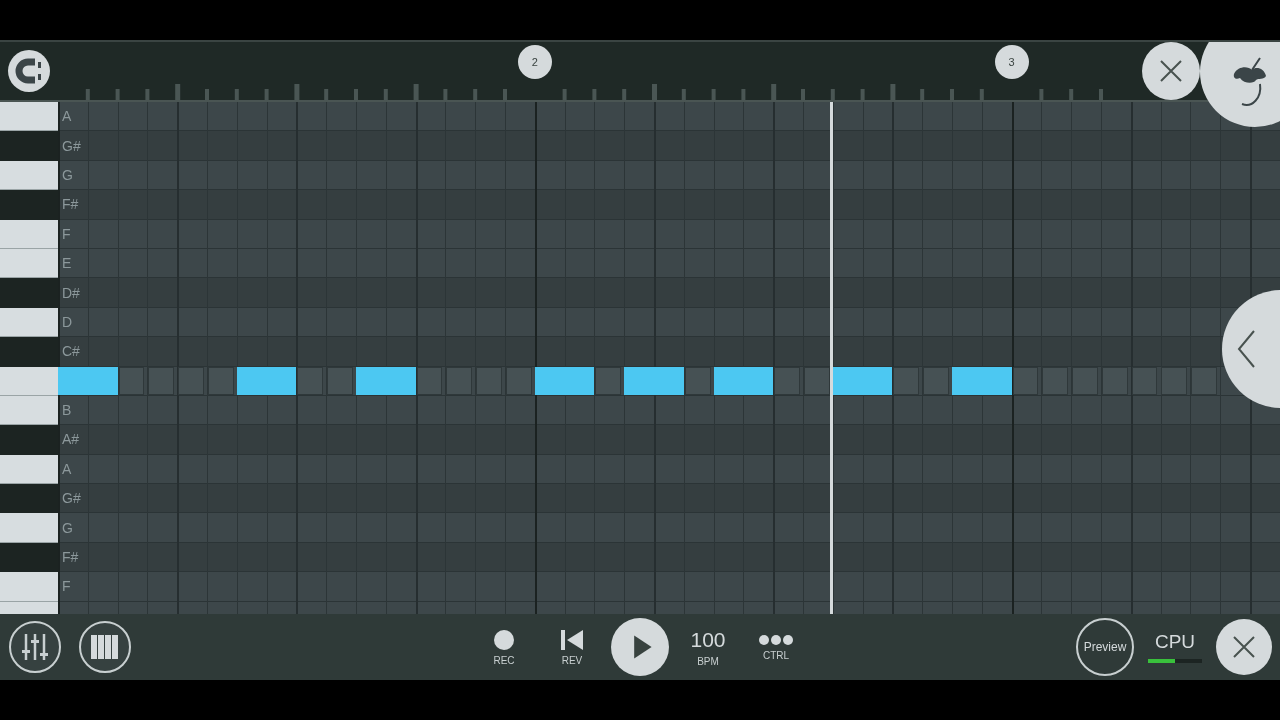 The image size is (1280, 720). I want to click on note-name: B, so click(66, 410).